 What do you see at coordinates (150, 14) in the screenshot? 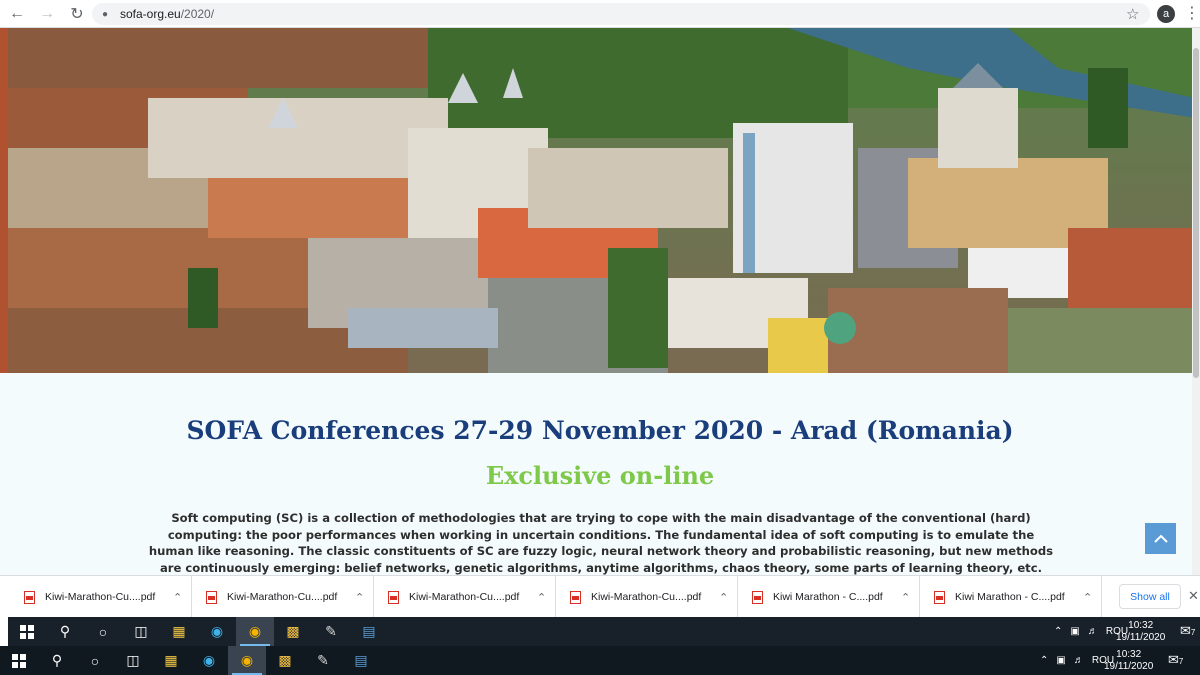
I see `url-host: sofa-org.eu` at bounding box center [150, 14].